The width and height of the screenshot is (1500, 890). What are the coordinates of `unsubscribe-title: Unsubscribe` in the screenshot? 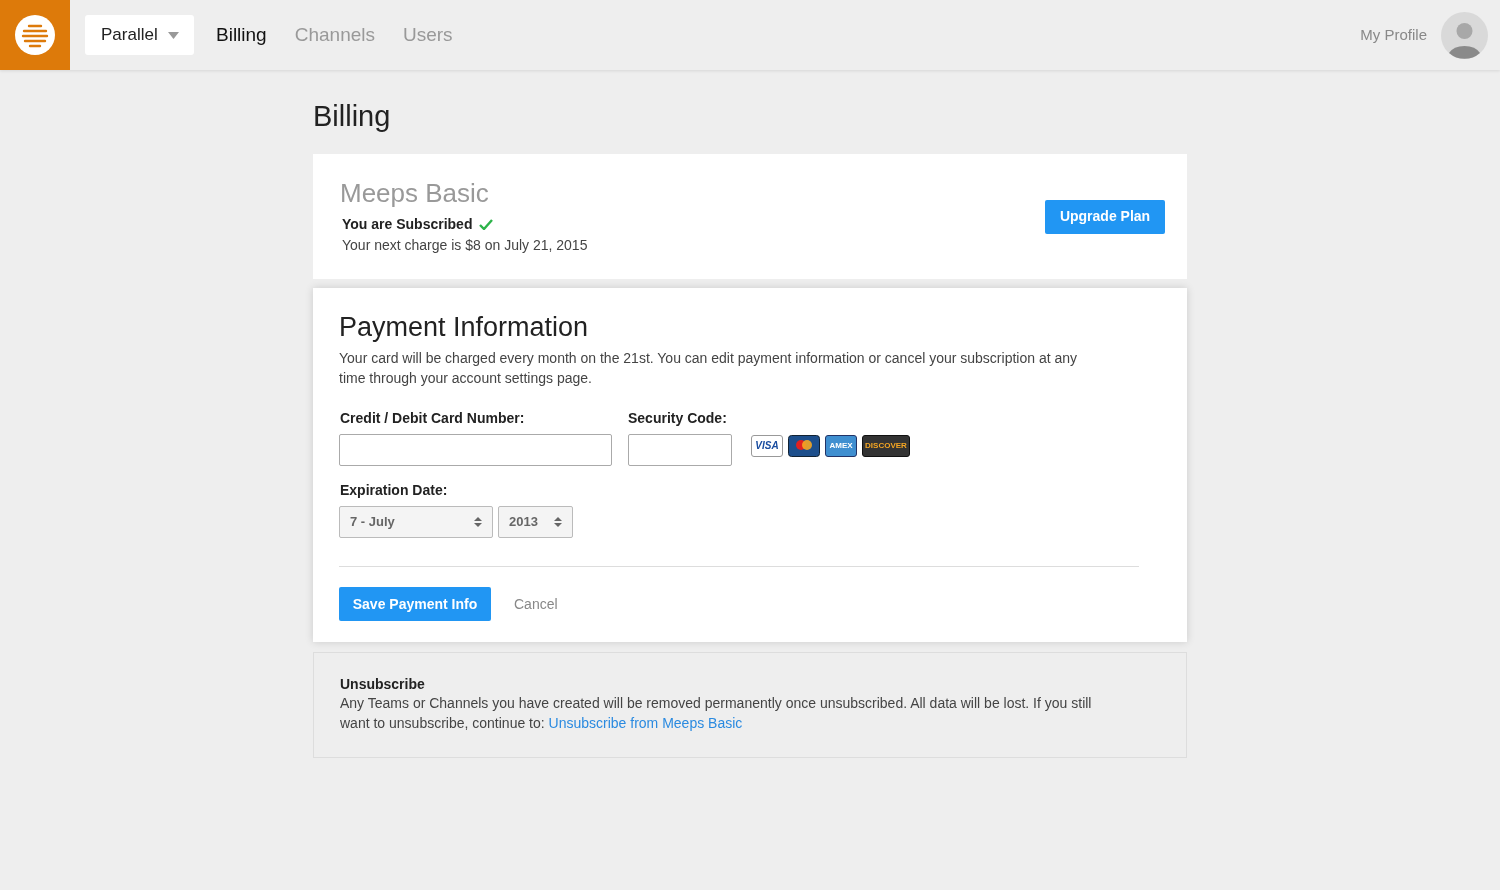 It's located at (383, 684).